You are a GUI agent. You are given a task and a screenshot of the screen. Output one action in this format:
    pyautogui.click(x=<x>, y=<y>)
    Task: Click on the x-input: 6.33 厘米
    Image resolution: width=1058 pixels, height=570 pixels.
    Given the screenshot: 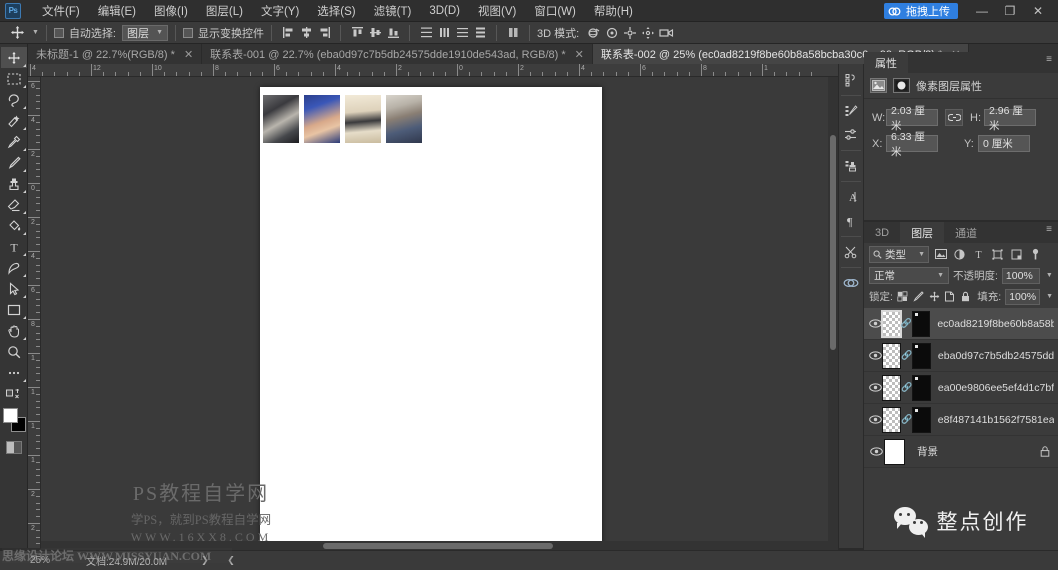 What is the action you would take?
    pyautogui.click(x=912, y=144)
    